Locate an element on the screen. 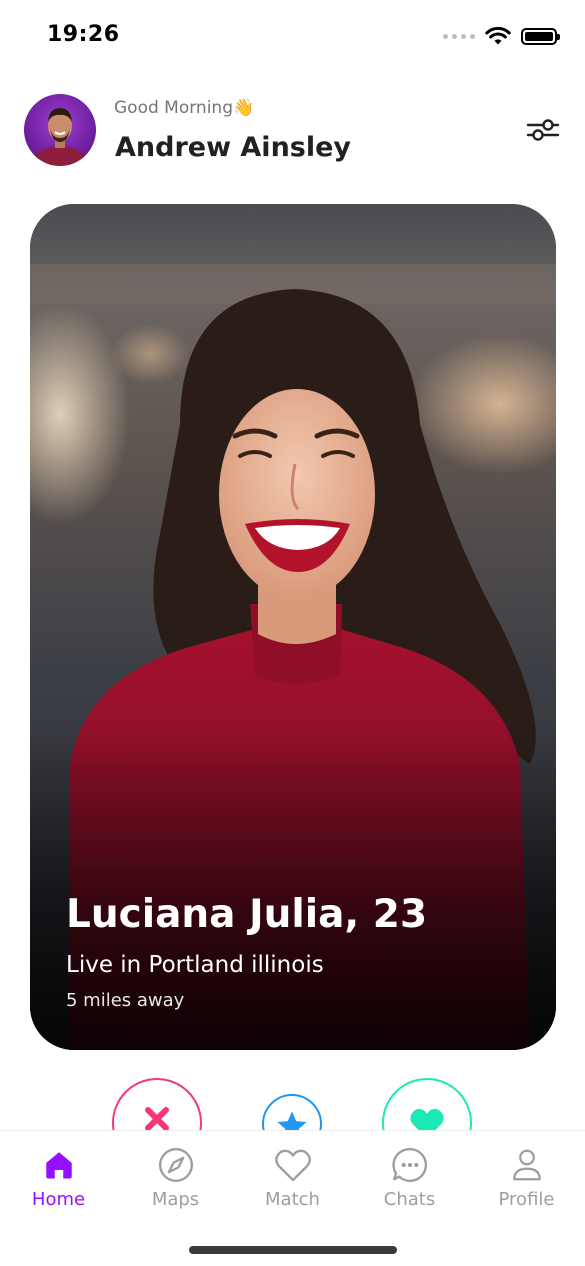 The height and width of the screenshot is (1266, 585). nav-label-maps: Maps is located at coordinates (175, 1199).